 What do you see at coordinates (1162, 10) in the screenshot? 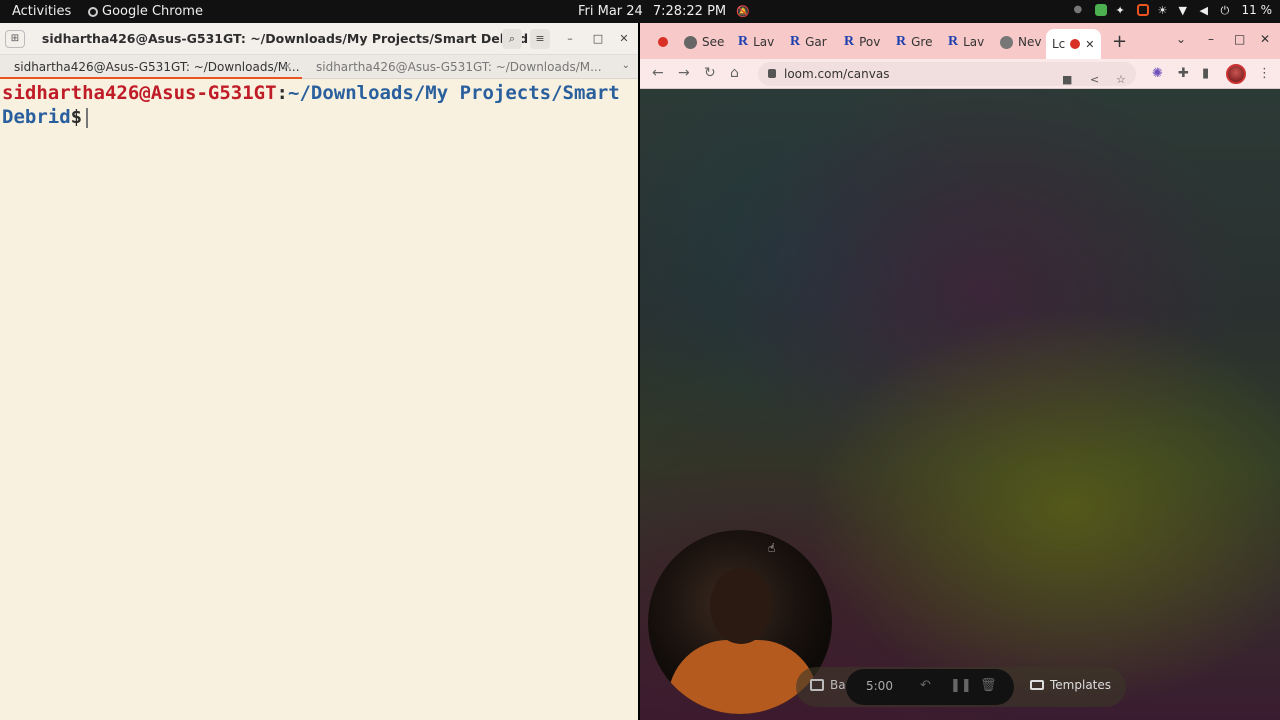
I see `brightness-icon: ☀` at bounding box center [1162, 10].